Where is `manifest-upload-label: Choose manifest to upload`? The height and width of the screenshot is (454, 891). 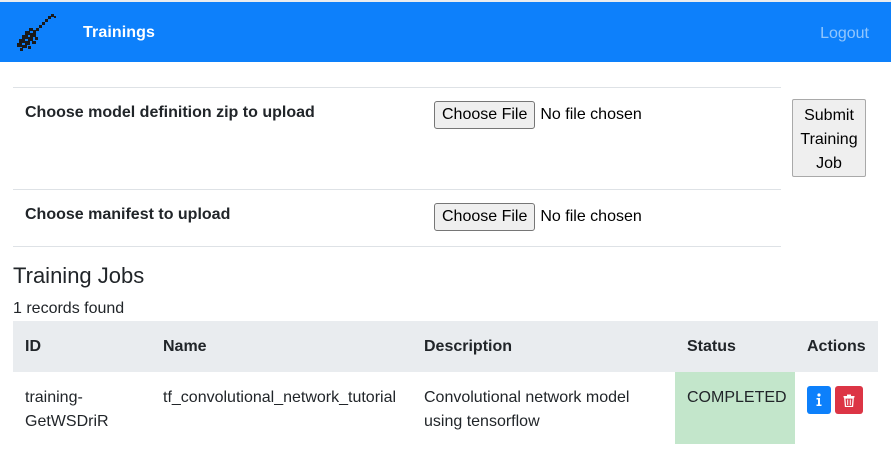 manifest-upload-label: Choose manifest to upload is located at coordinates (128, 214).